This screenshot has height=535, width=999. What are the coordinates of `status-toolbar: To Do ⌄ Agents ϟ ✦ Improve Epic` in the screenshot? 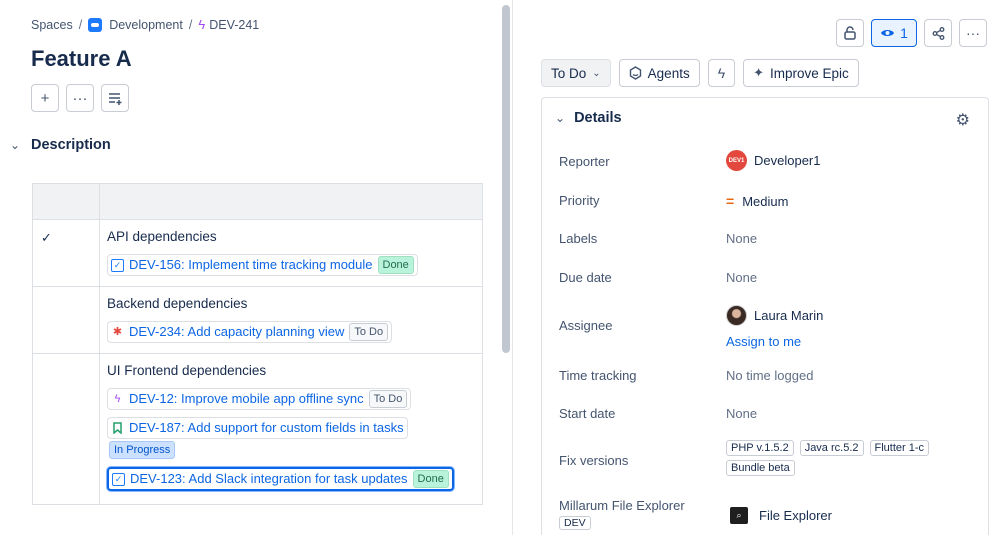 It's located at (700, 73).